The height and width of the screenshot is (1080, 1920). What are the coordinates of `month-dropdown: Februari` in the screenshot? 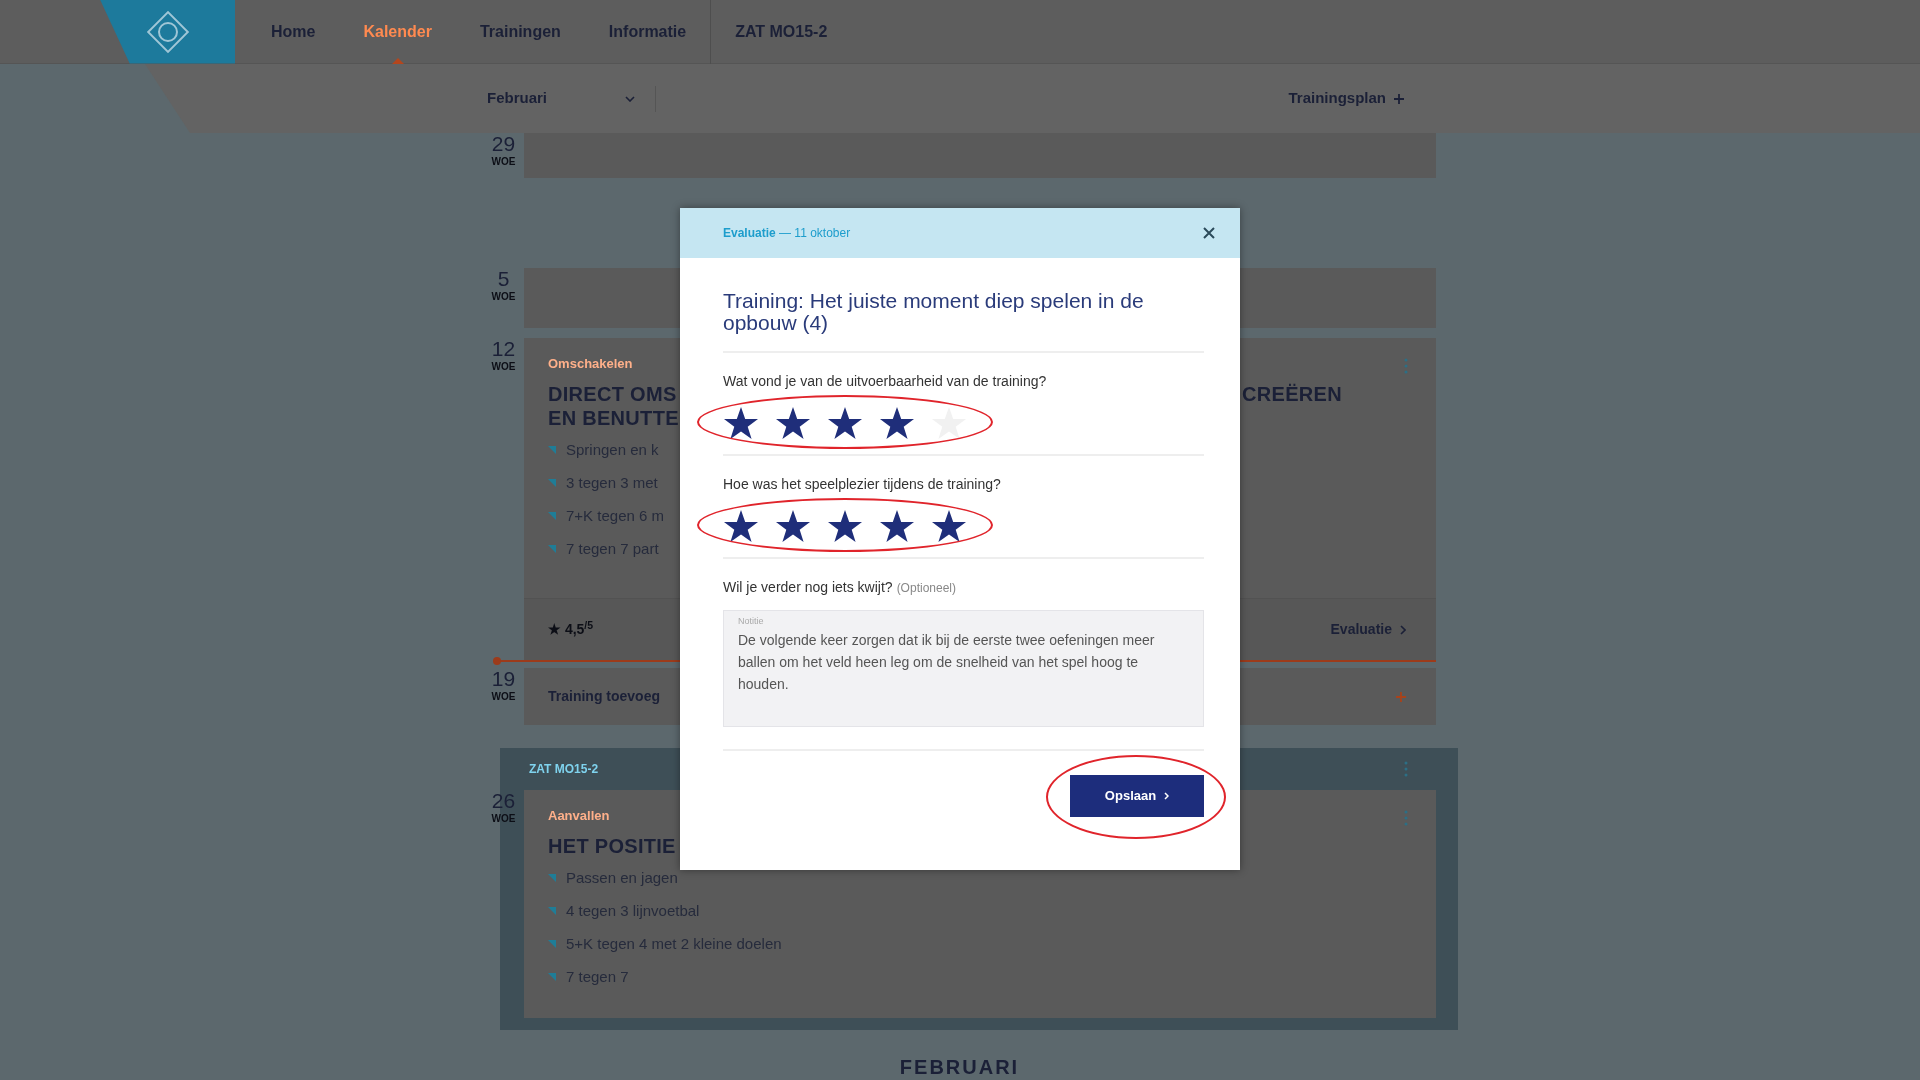 It's located at (561, 98).